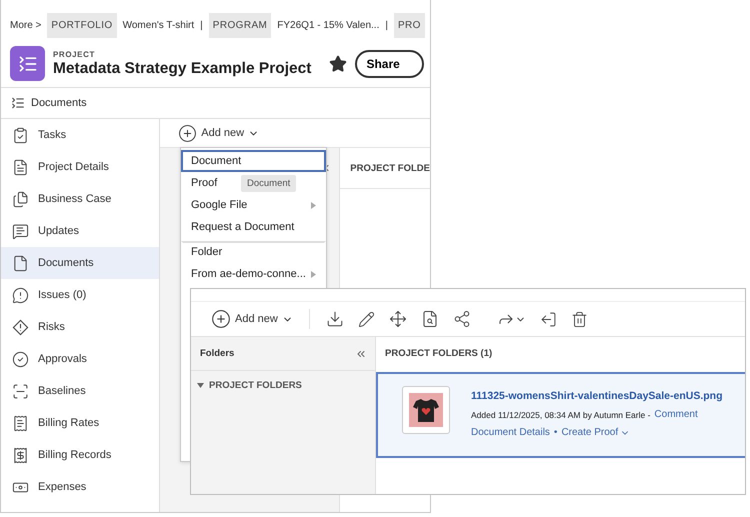 The width and height of the screenshot is (750, 517). What do you see at coordinates (158, 25) in the screenshot?
I see `breadcrumb-link: Women's T-shirt` at bounding box center [158, 25].